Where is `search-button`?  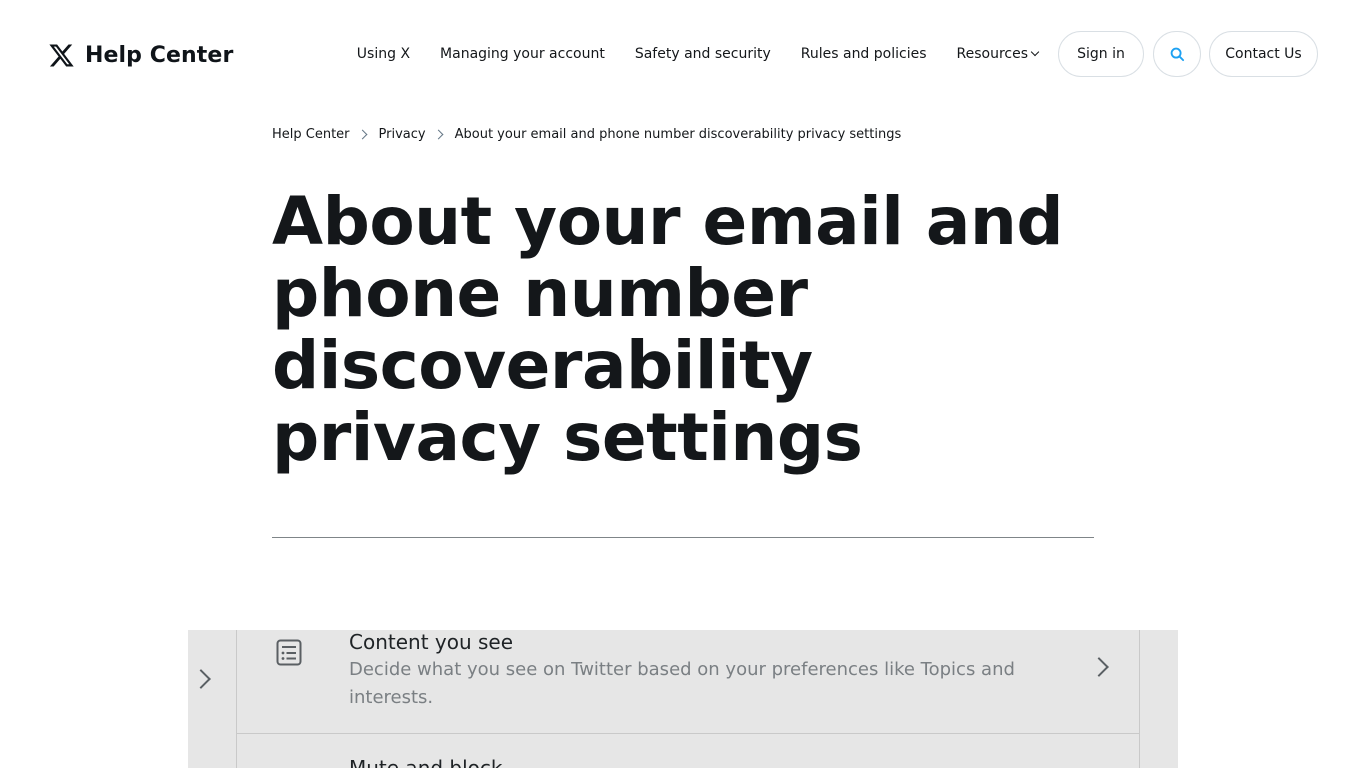 search-button is located at coordinates (1177, 54).